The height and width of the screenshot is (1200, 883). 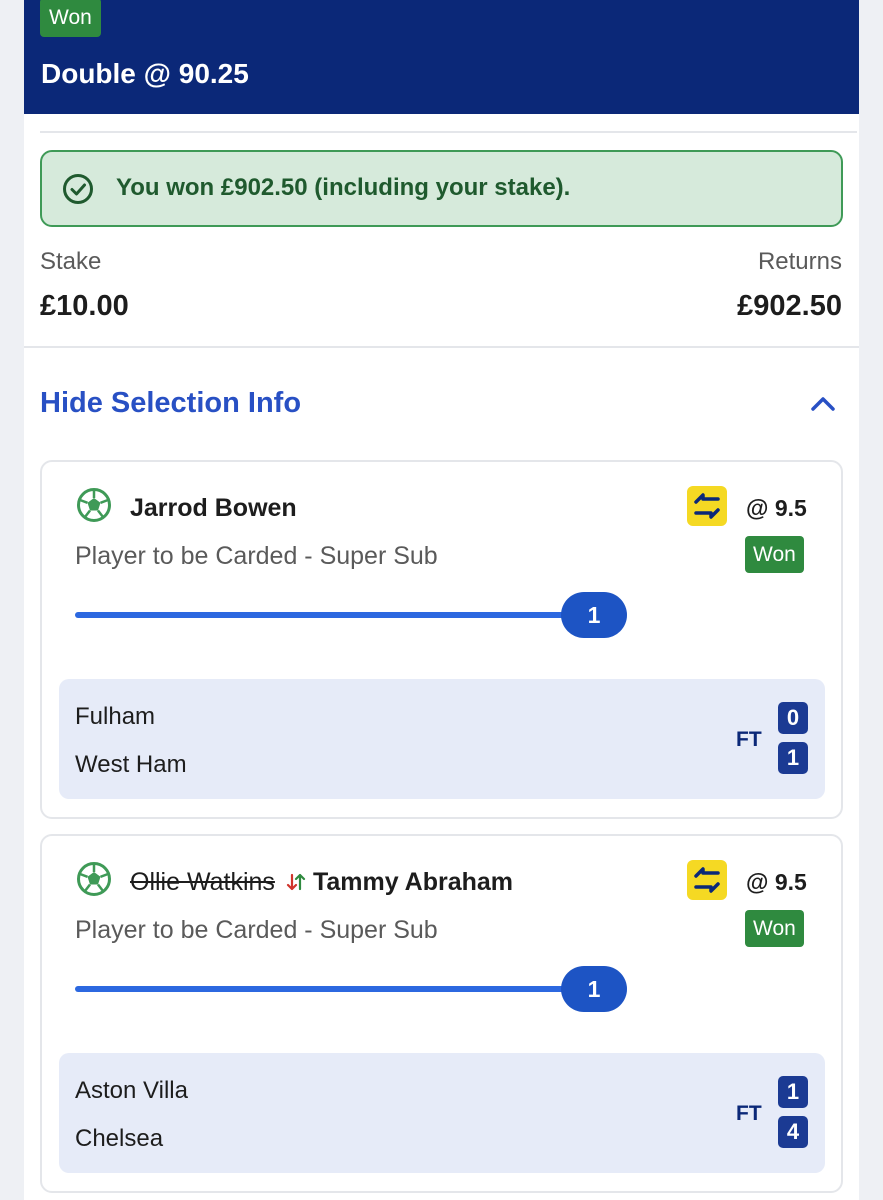 I want to click on hide-selection-info-toggle: Hide Selection Info, so click(x=170, y=403).